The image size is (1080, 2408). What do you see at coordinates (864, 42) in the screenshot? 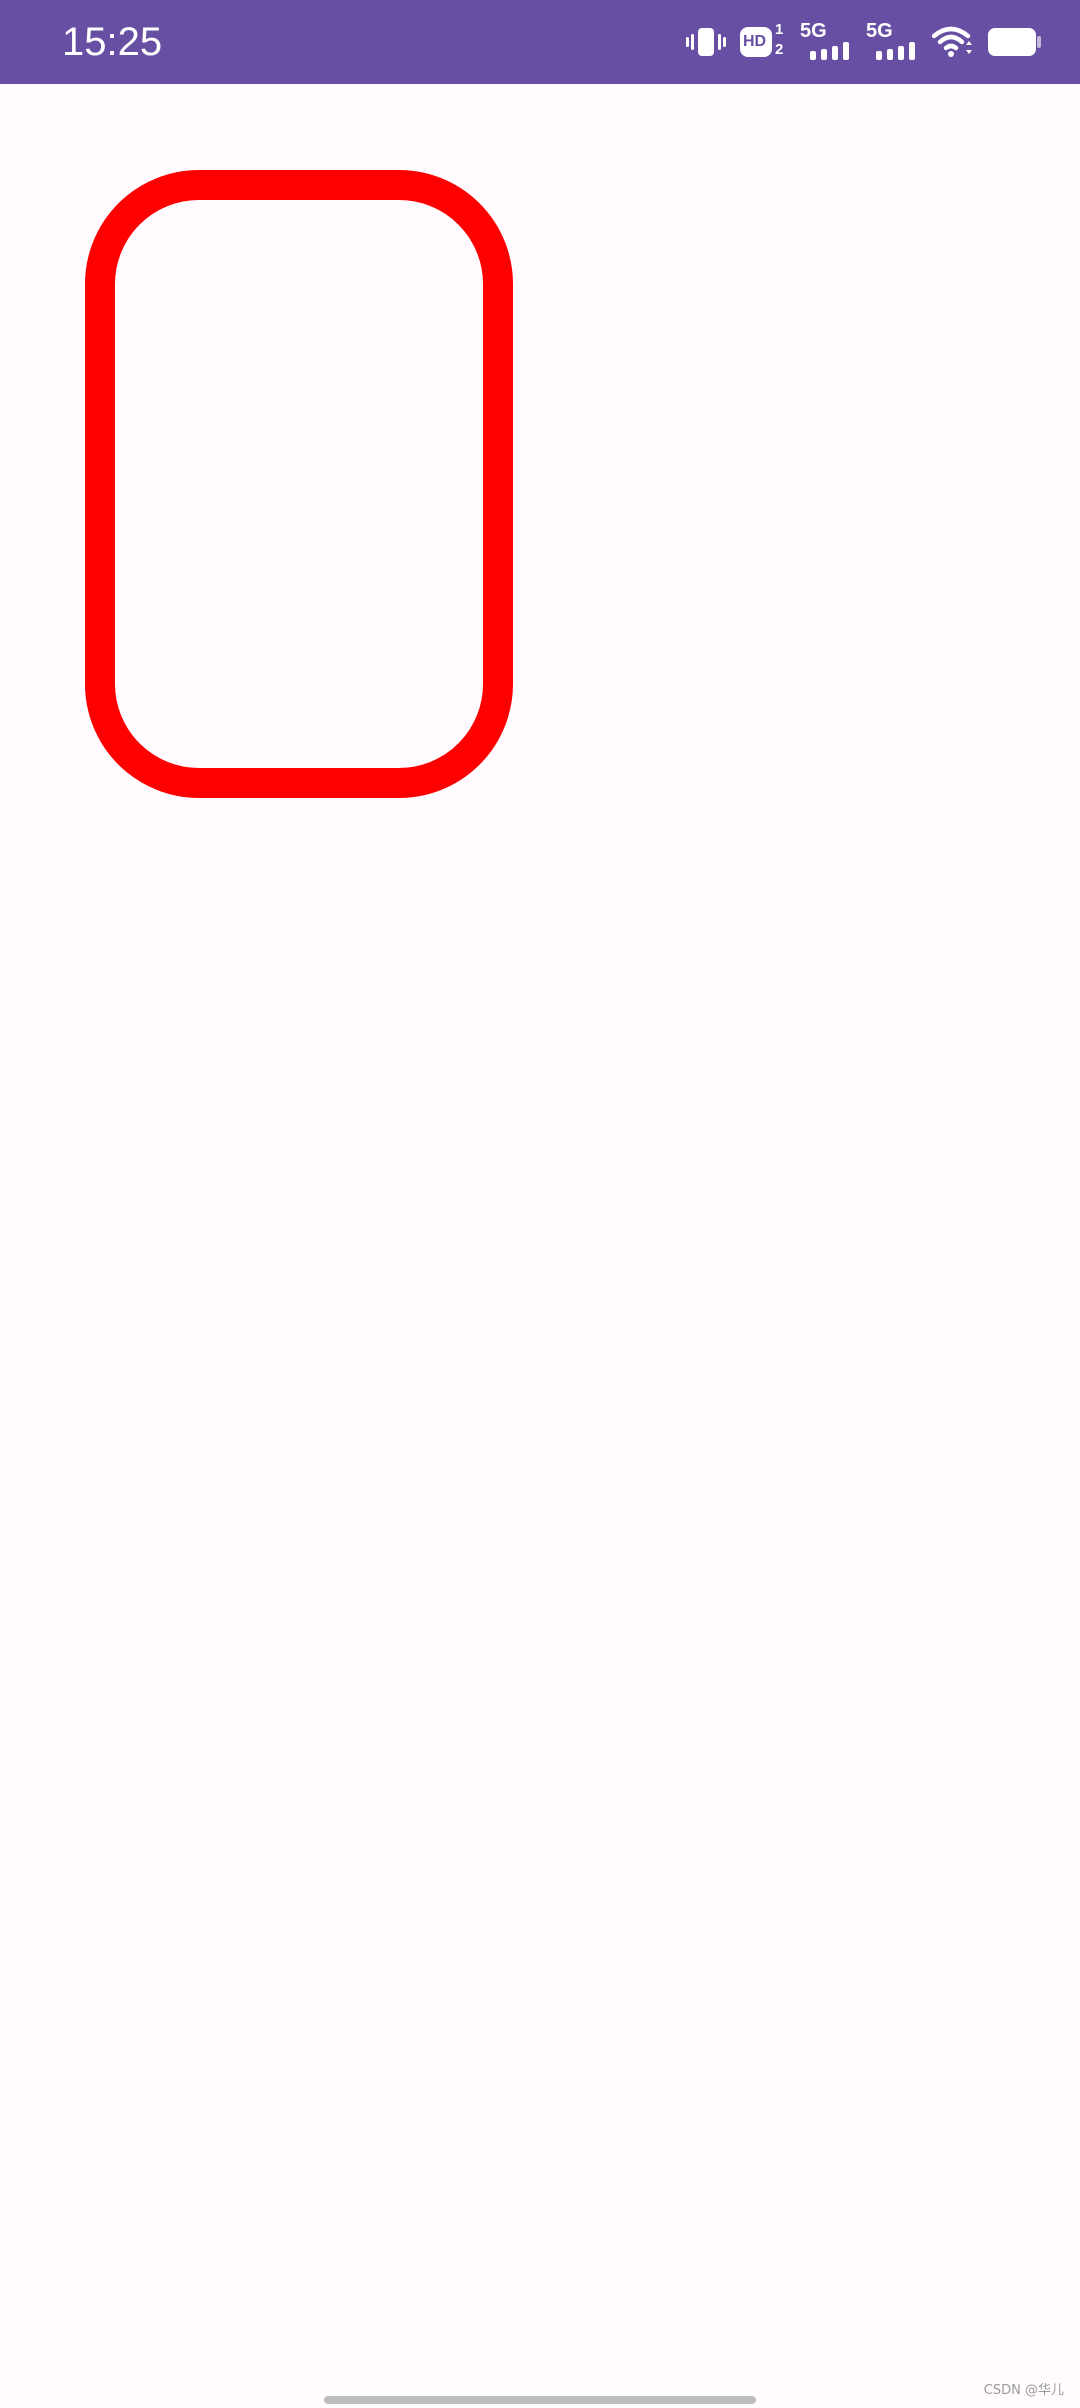
I see `status-icons: HD 1 2 5G 5G` at bounding box center [864, 42].